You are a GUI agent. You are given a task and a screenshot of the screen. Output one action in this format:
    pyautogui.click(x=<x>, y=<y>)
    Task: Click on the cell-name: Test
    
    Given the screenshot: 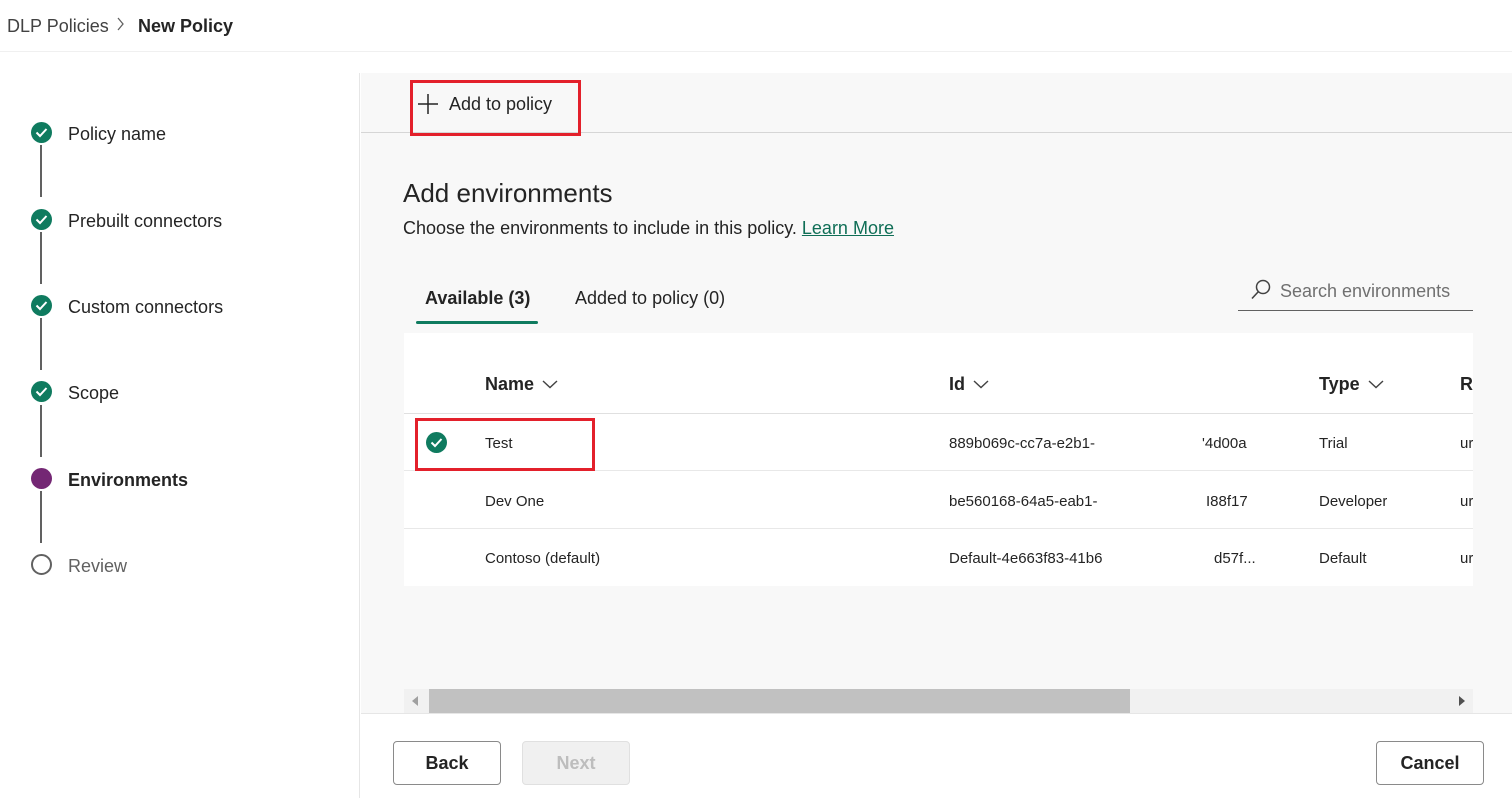 What is the action you would take?
    pyautogui.click(x=499, y=443)
    